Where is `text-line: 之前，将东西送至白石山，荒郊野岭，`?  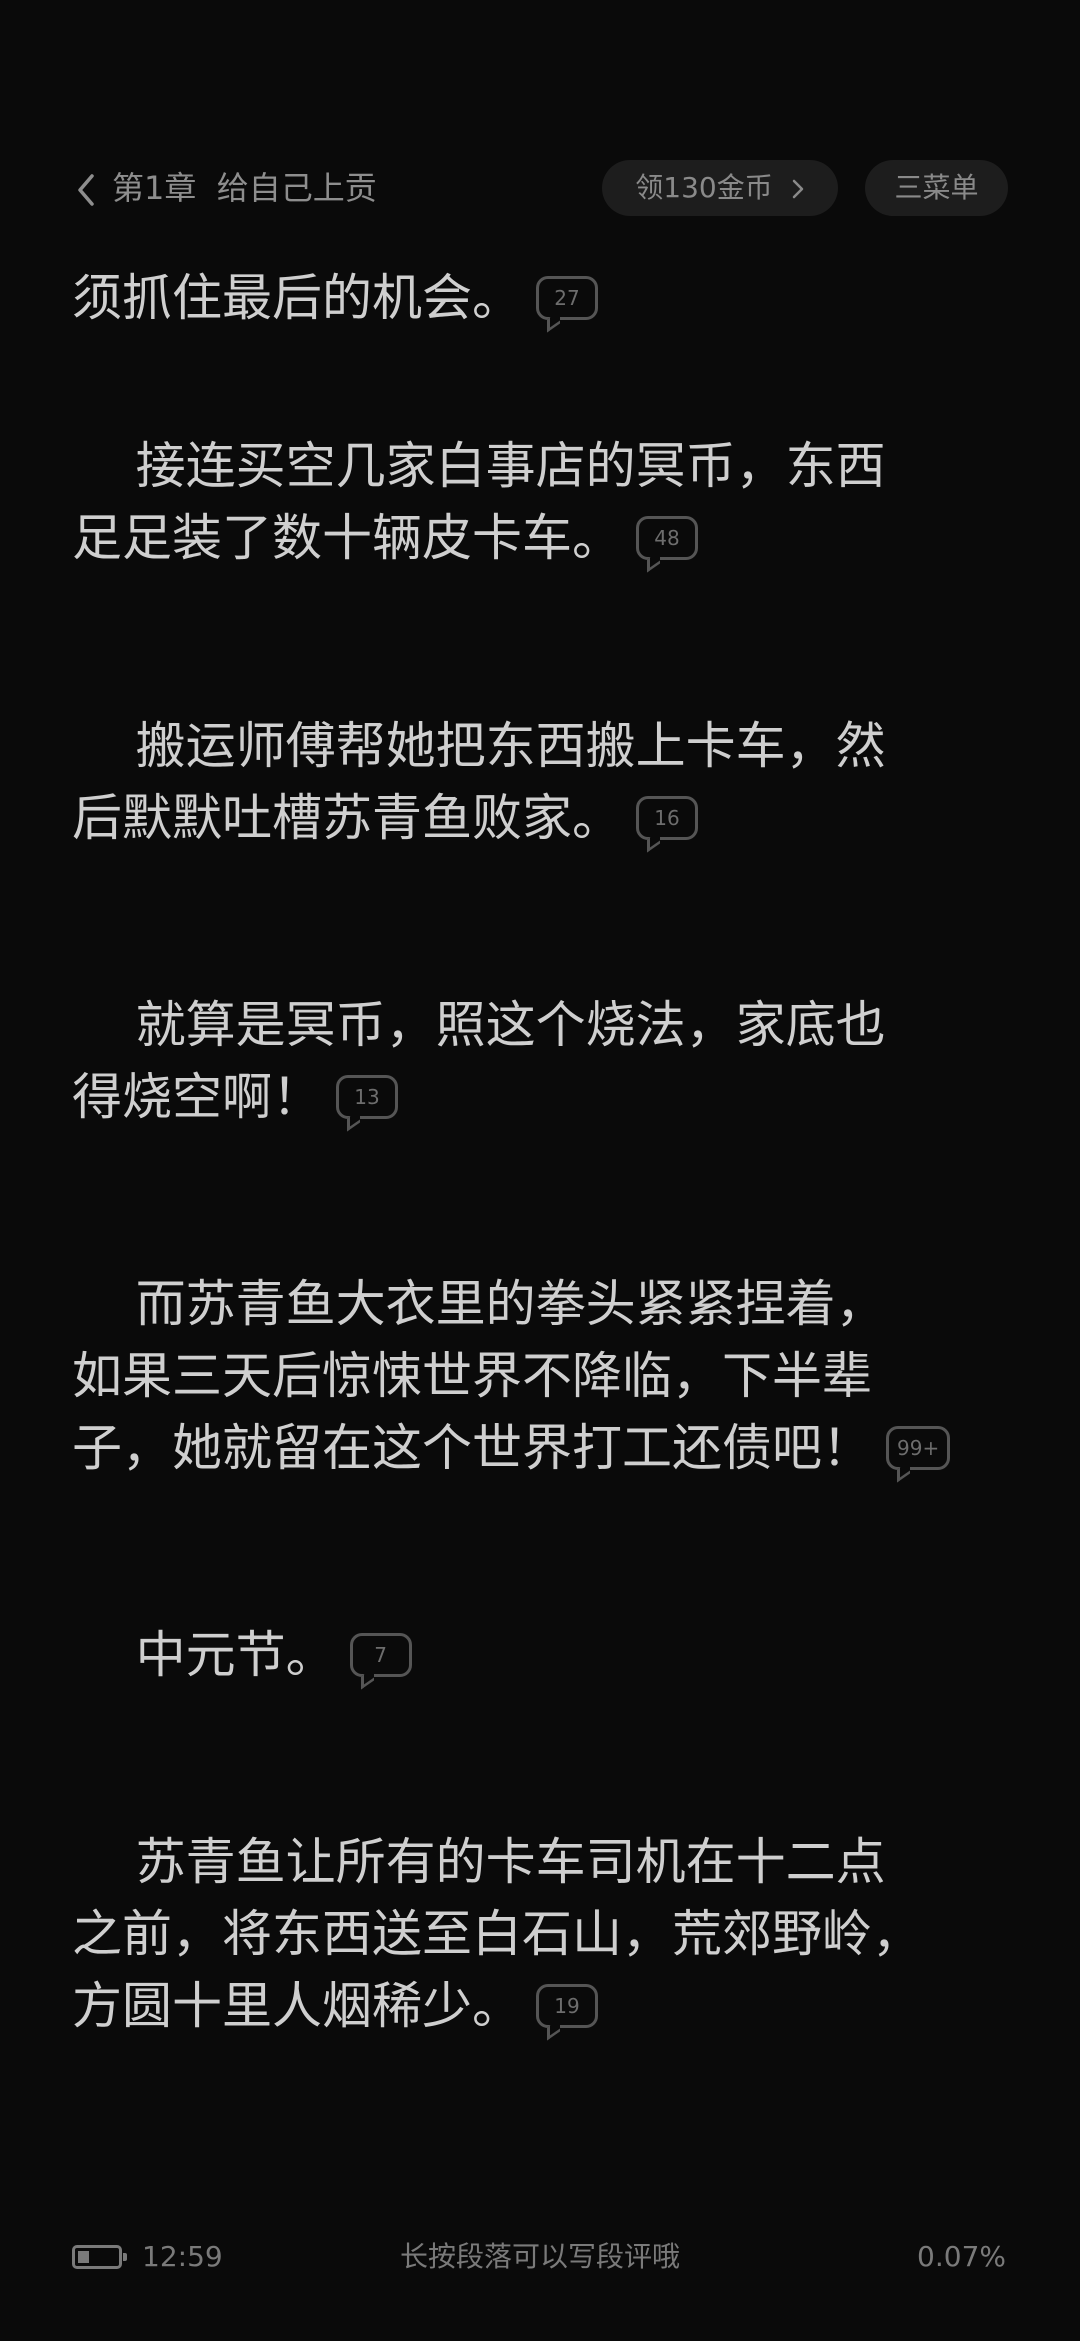
text-line: 之前，将东西送至白石山，荒郊野岭， is located at coordinates (497, 1934).